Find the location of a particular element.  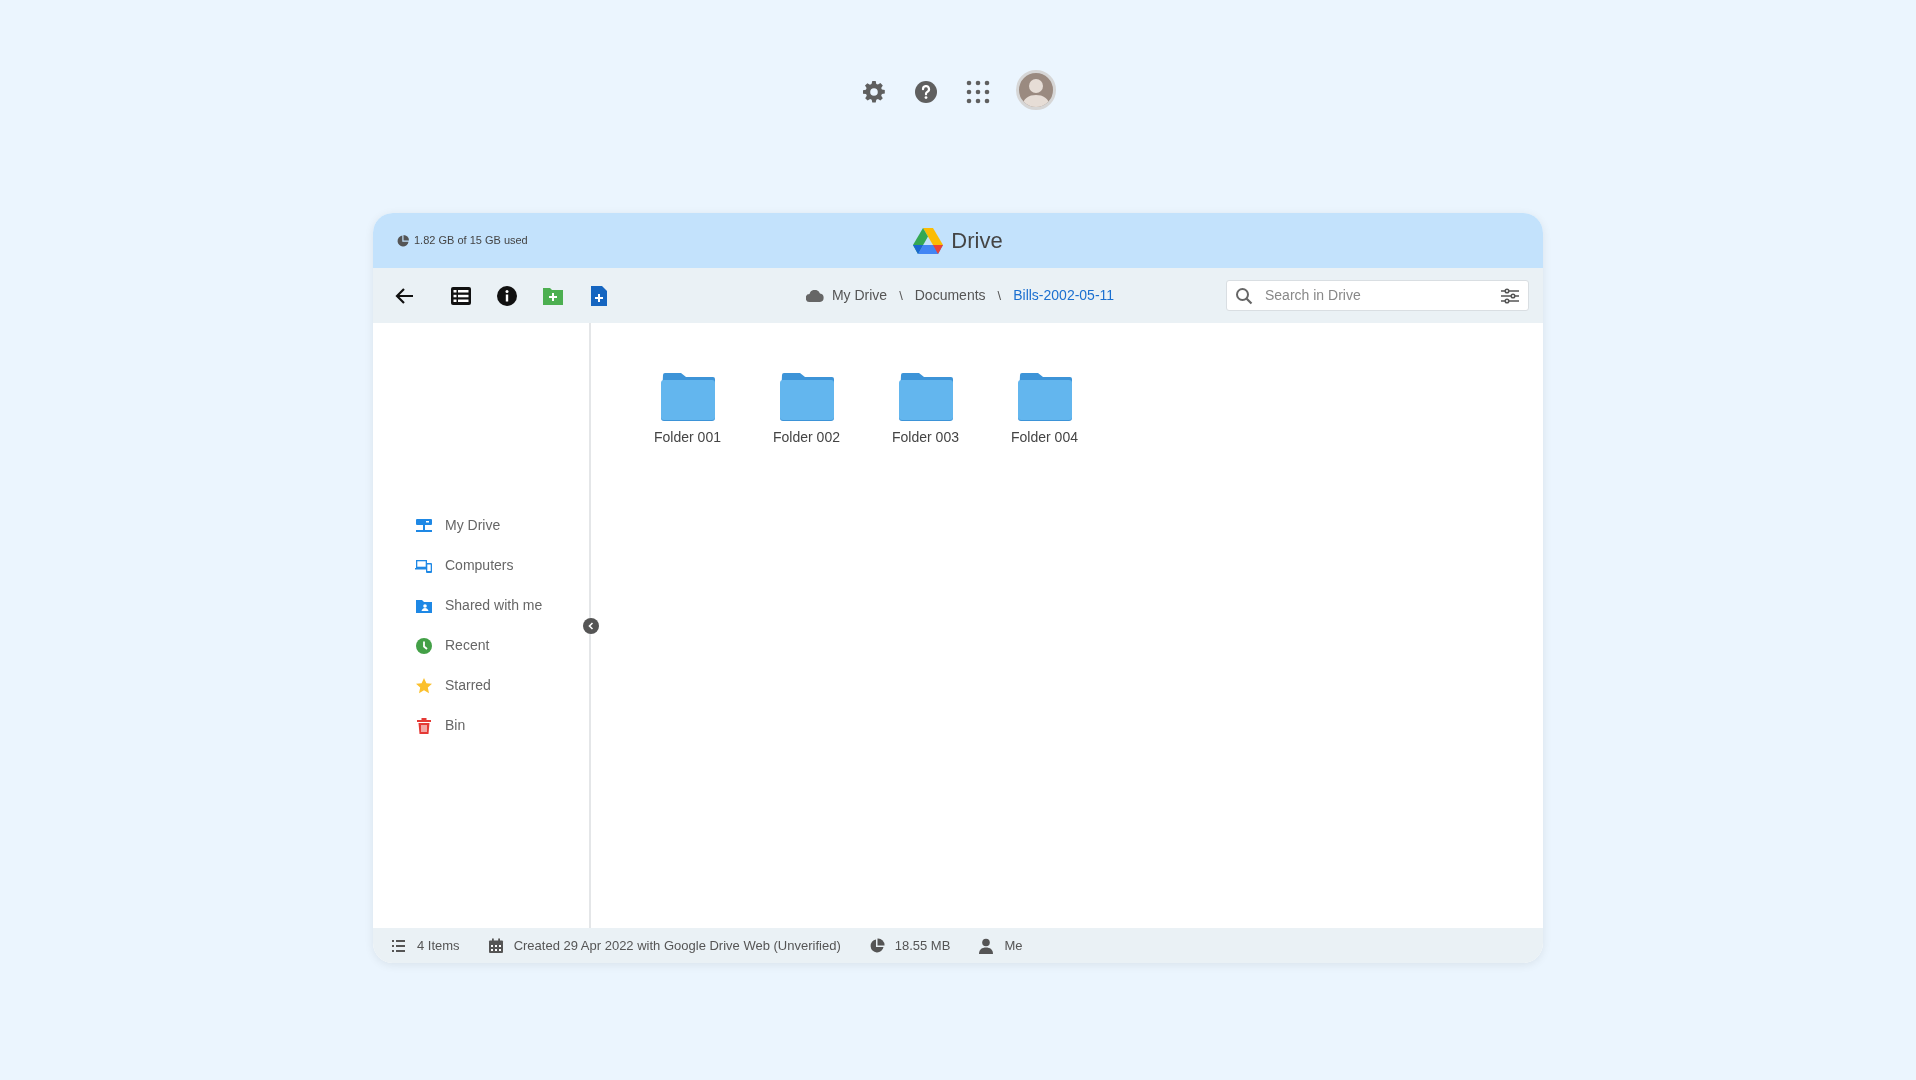

collapse-button is located at coordinates (591, 626).